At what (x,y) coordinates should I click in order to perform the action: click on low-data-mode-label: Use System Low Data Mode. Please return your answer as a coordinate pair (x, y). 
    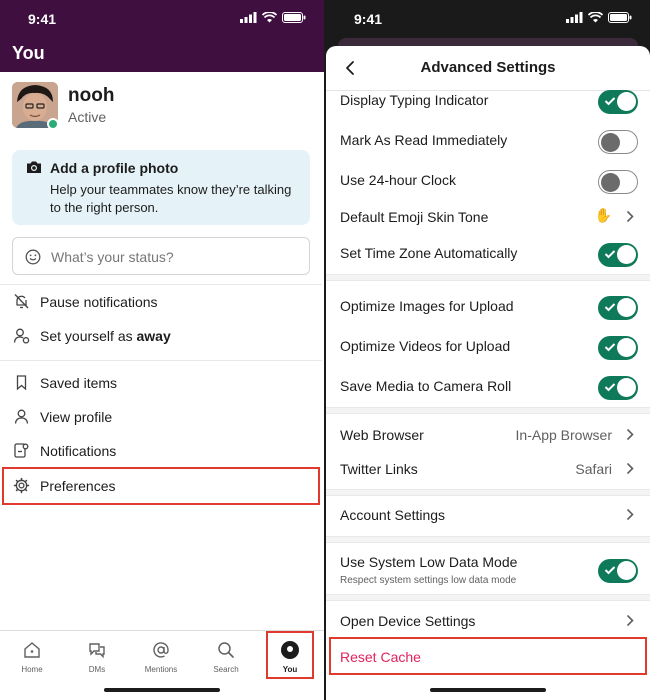
    Looking at the image, I should click on (429, 562).